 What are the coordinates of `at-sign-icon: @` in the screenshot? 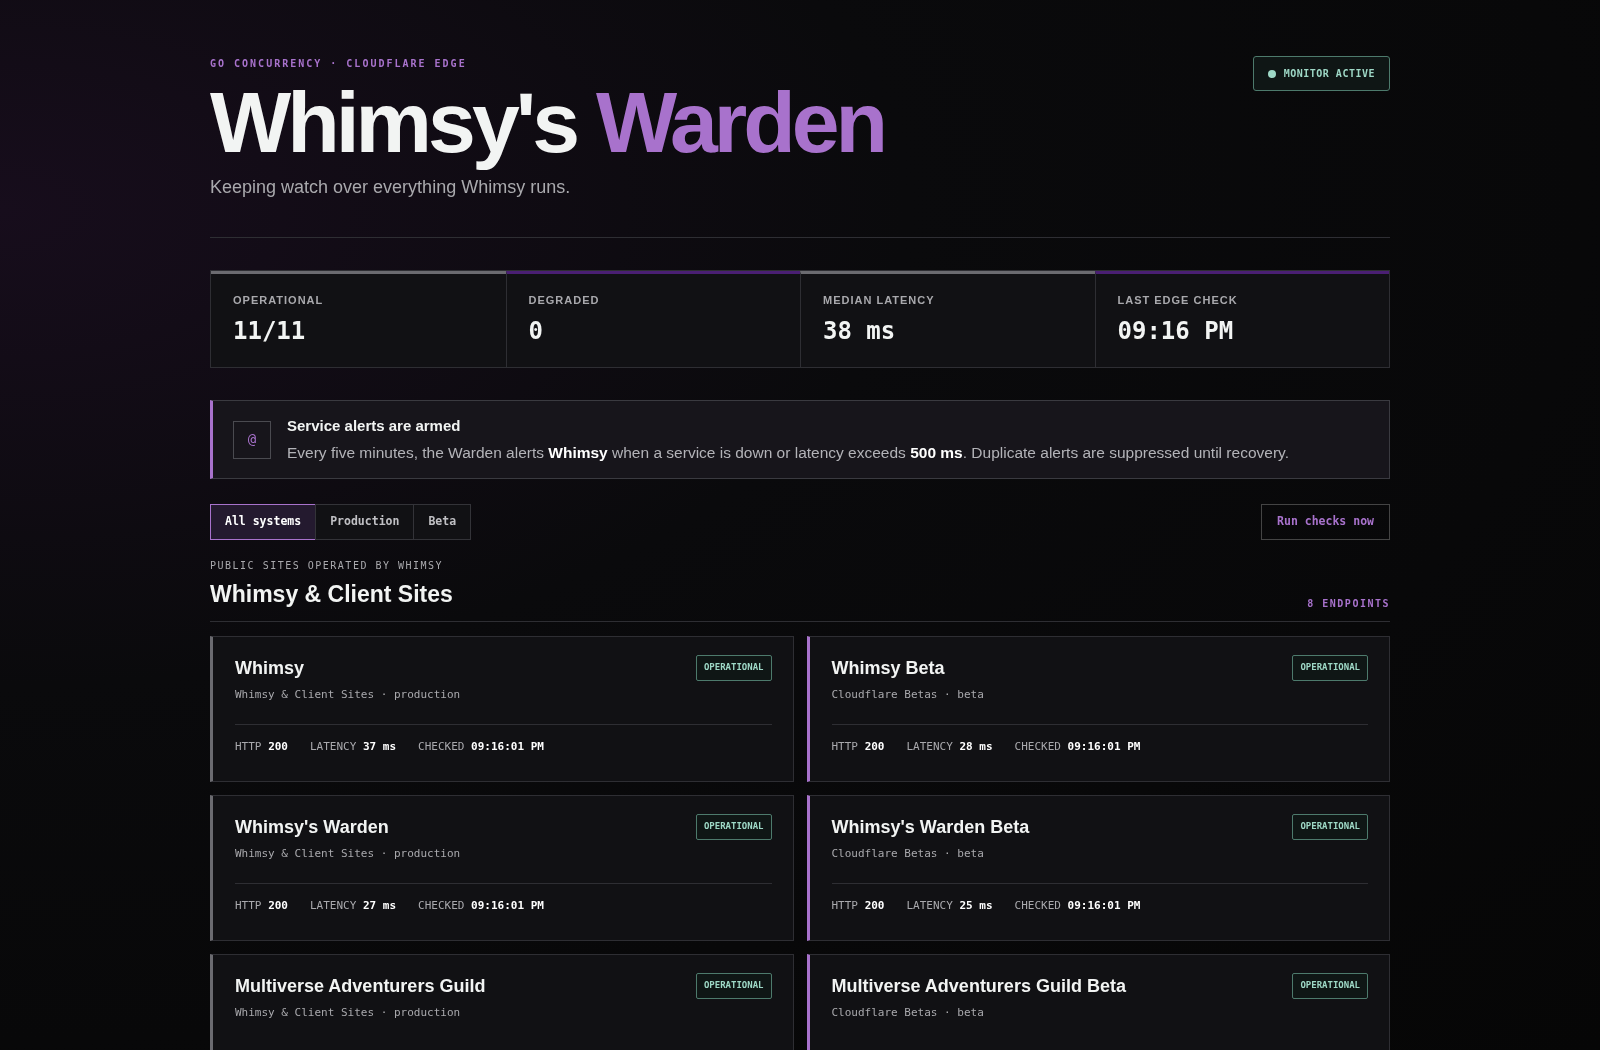 It's located at (252, 439).